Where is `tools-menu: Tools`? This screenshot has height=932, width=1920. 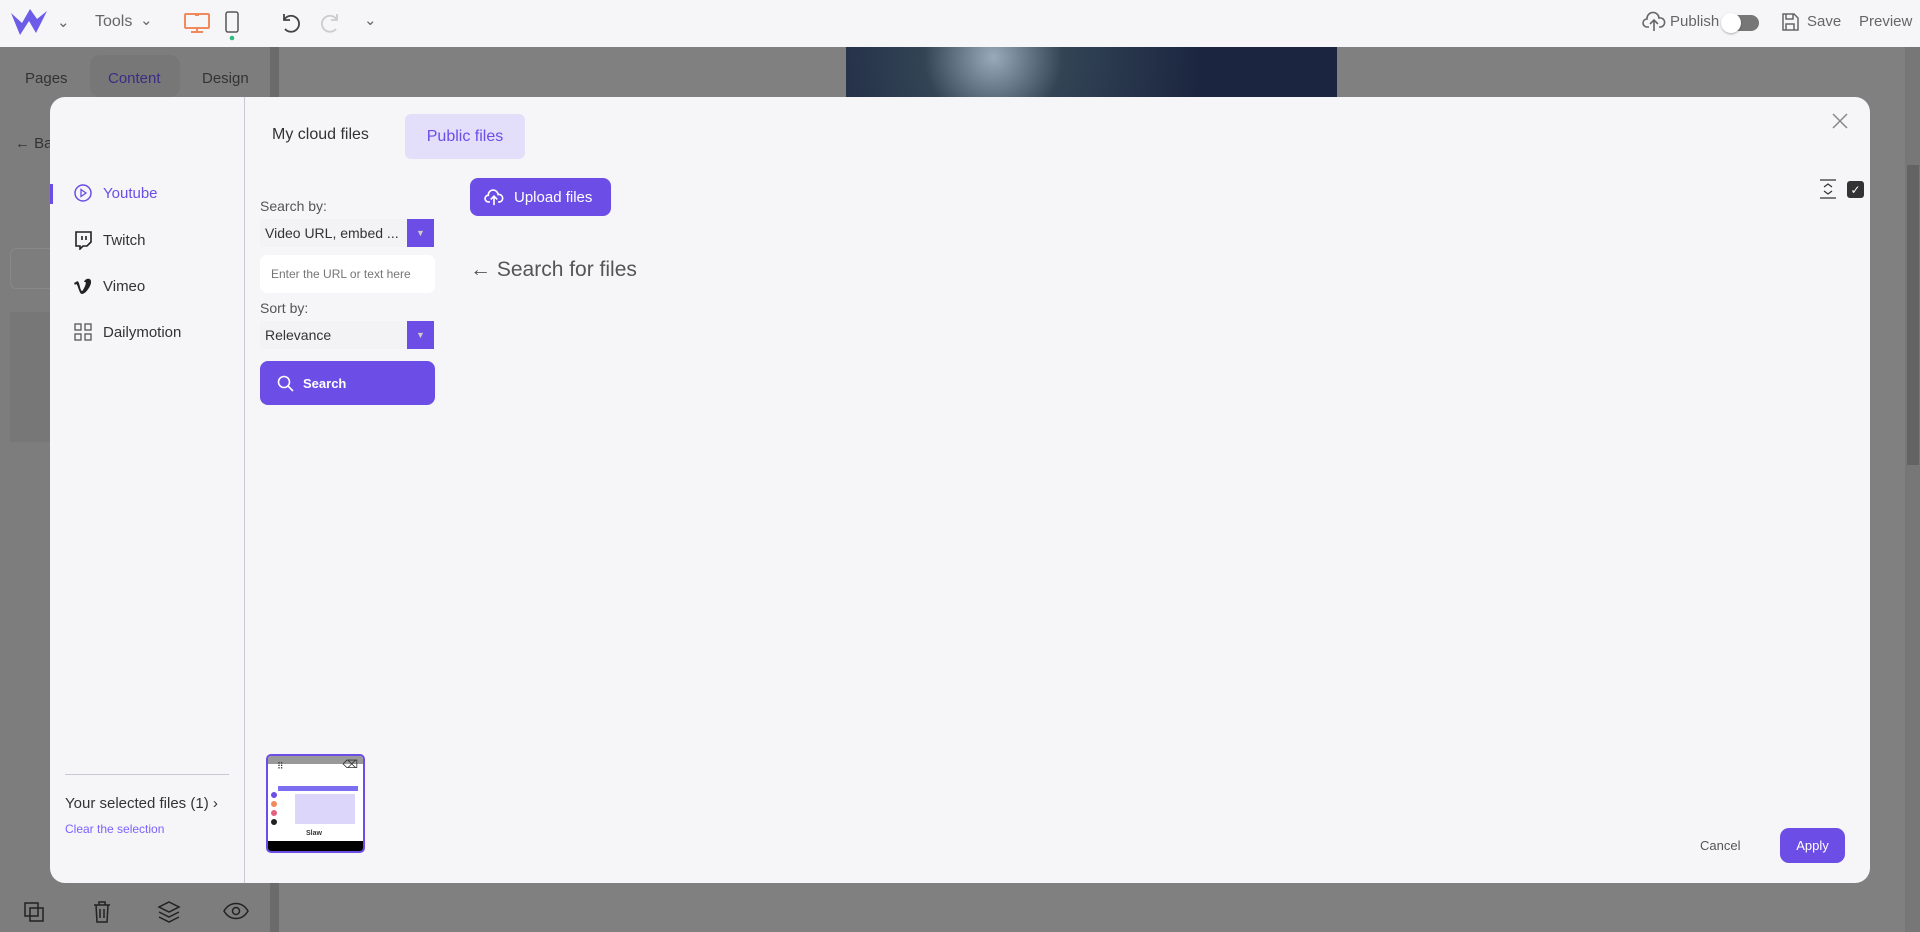
tools-menu: Tools is located at coordinates (113, 22).